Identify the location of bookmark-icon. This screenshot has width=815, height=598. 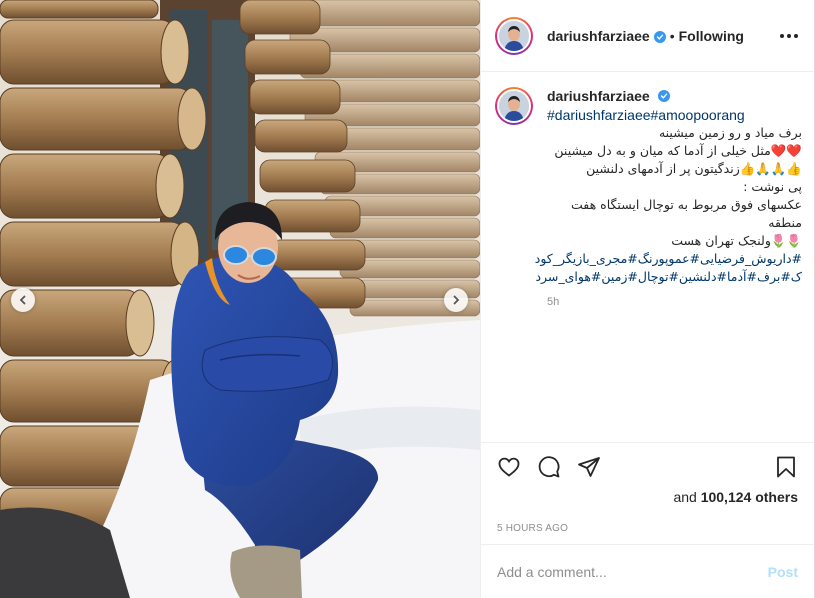
(786, 467).